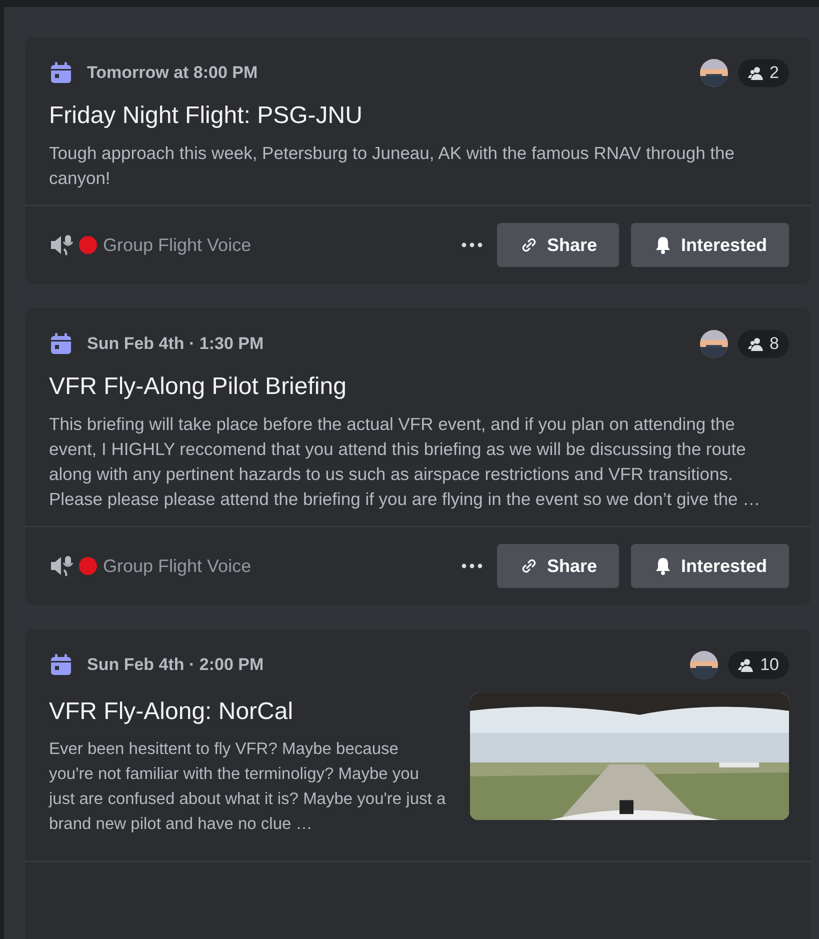  What do you see at coordinates (175, 665) in the screenshot?
I see `event-date: Sun Feb 4th · 2:00 PM` at bounding box center [175, 665].